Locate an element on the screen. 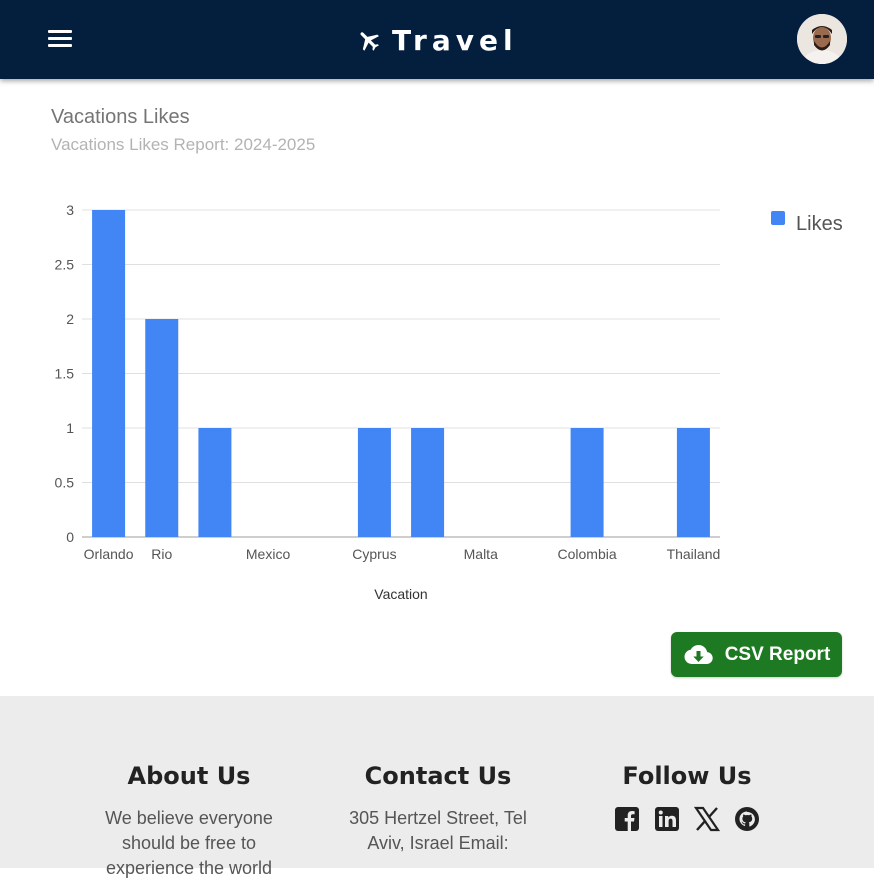  x-axis-label: Vacation is located at coordinates (400, 594).